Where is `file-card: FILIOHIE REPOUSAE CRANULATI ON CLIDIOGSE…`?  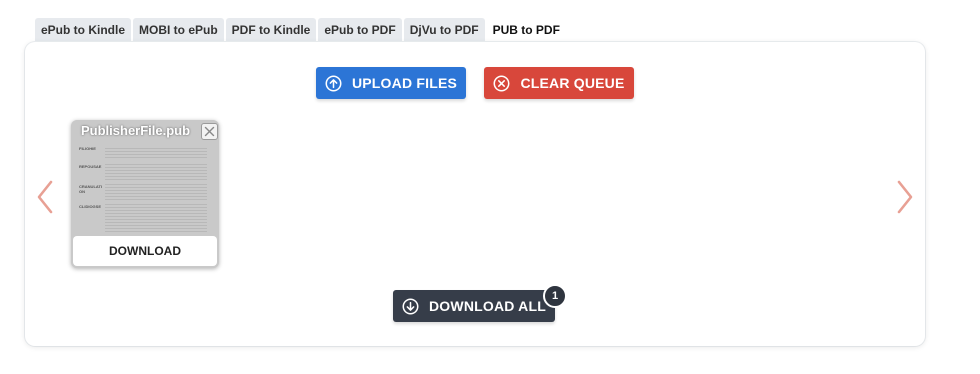
file-card: FILIOHIE REPOUSAE CRANULATI ON CLIDIOGSE… is located at coordinates (145, 194).